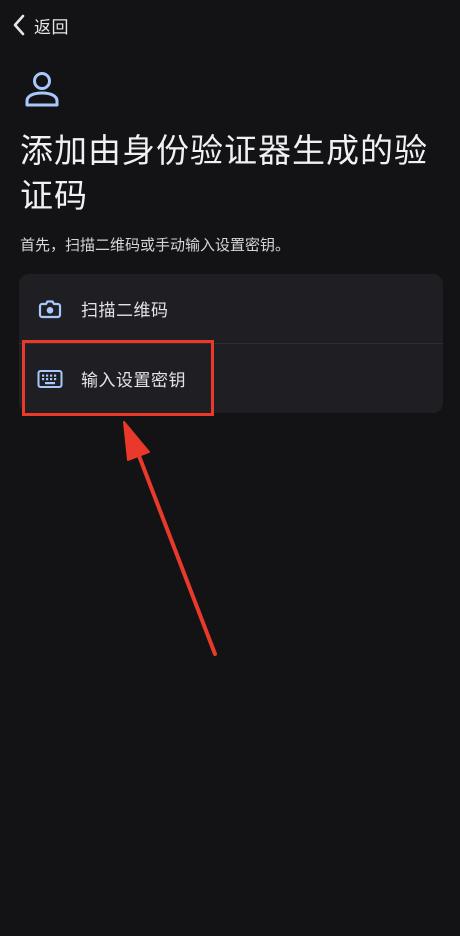 This screenshot has height=936, width=460. Describe the element at coordinates (51, 27) in the screenshot. I see `back-label: 返回` at that location.